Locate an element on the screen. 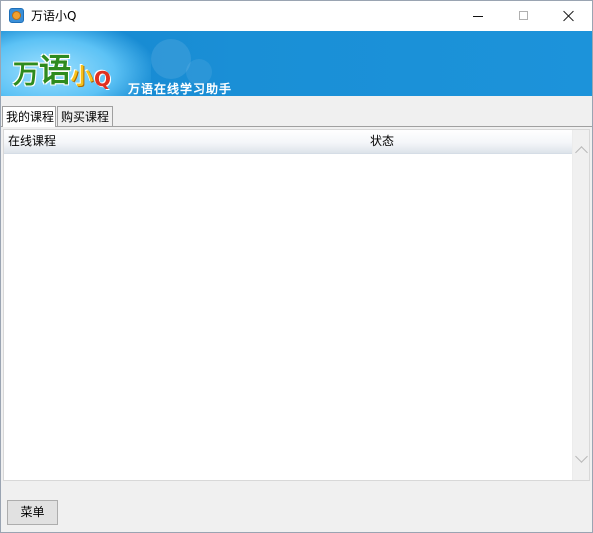  tab-strip: 我的课程 购买课程 is located at coordinates (296, 116).